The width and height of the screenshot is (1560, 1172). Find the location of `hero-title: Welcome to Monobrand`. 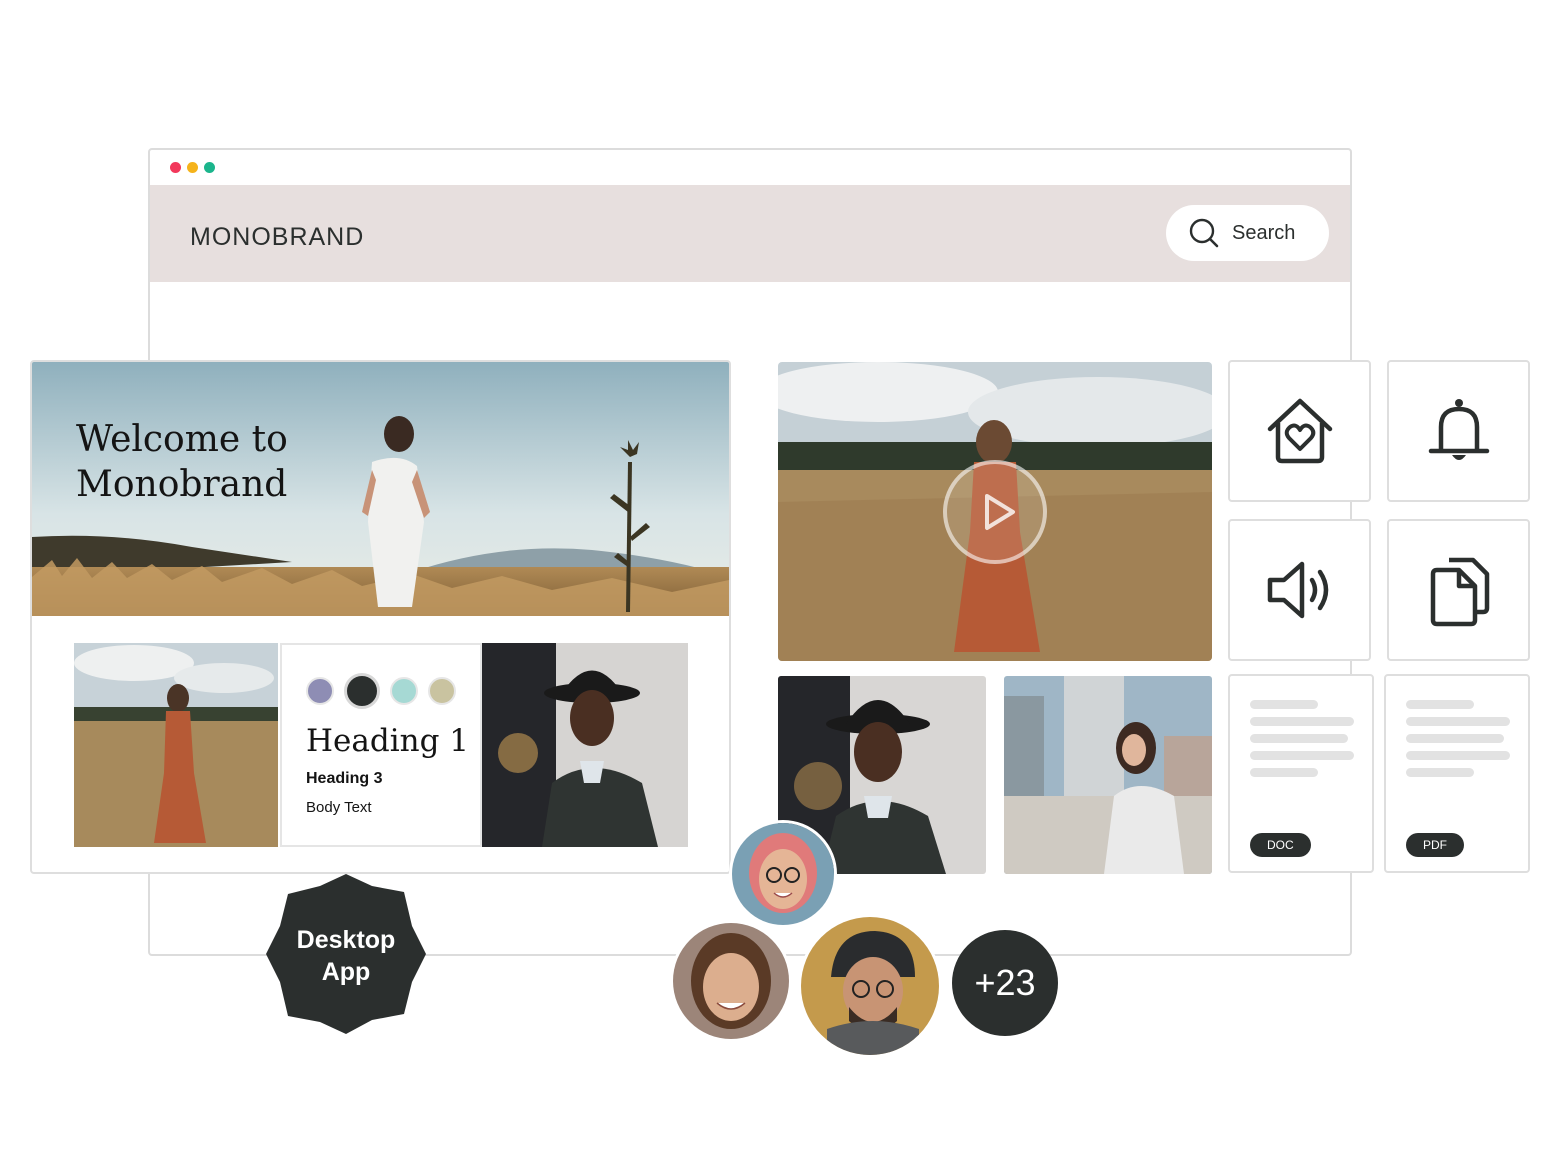

hero-title: Welcome to Monobrand is located at coordinates (182, 462).